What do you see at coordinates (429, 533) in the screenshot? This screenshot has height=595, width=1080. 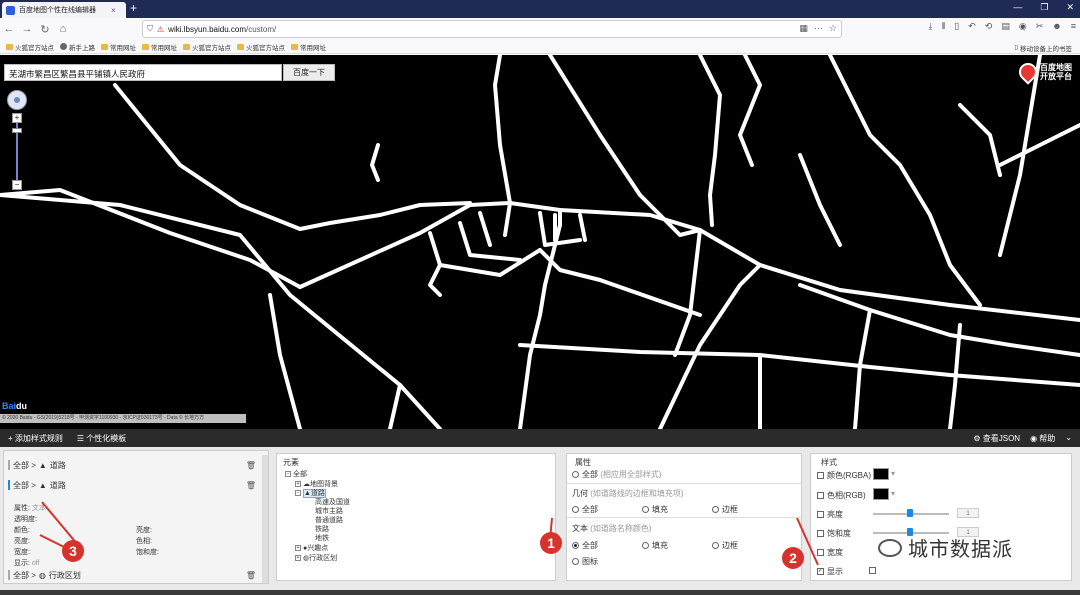 I see `annotation-arrows` at bounding box center [429, 533].